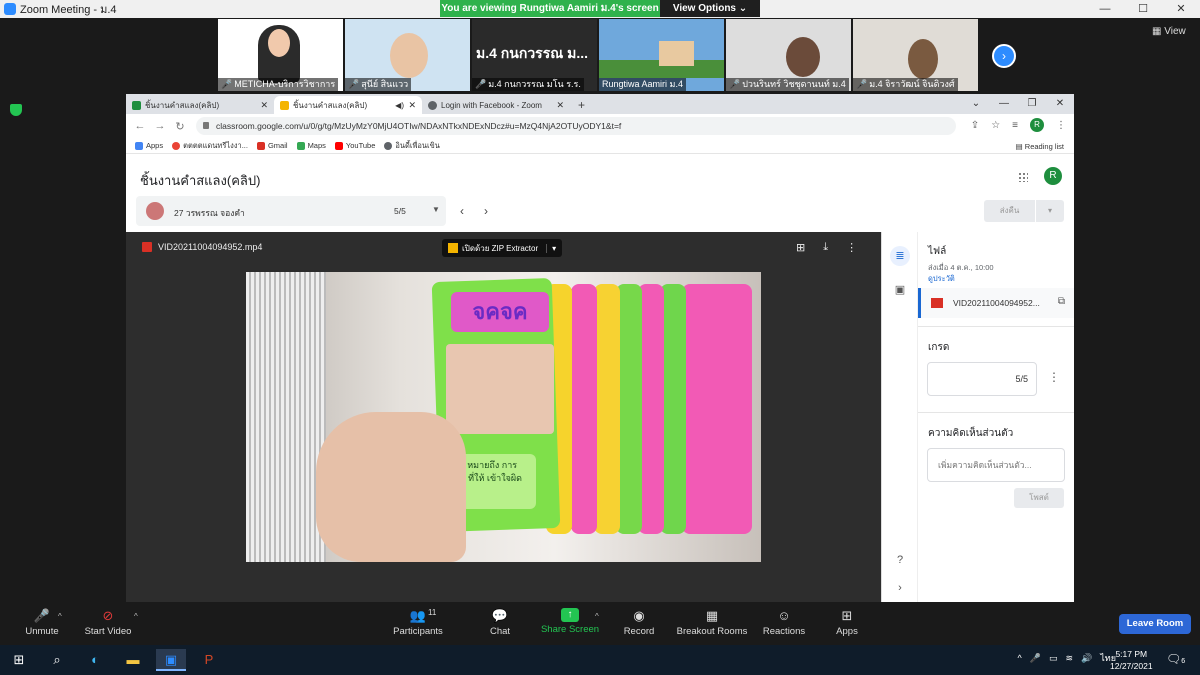  What do you see at coordinates (1053, 176) in the screenshot?
I see `account-avatar: R` at bounding box center [1053, 176].